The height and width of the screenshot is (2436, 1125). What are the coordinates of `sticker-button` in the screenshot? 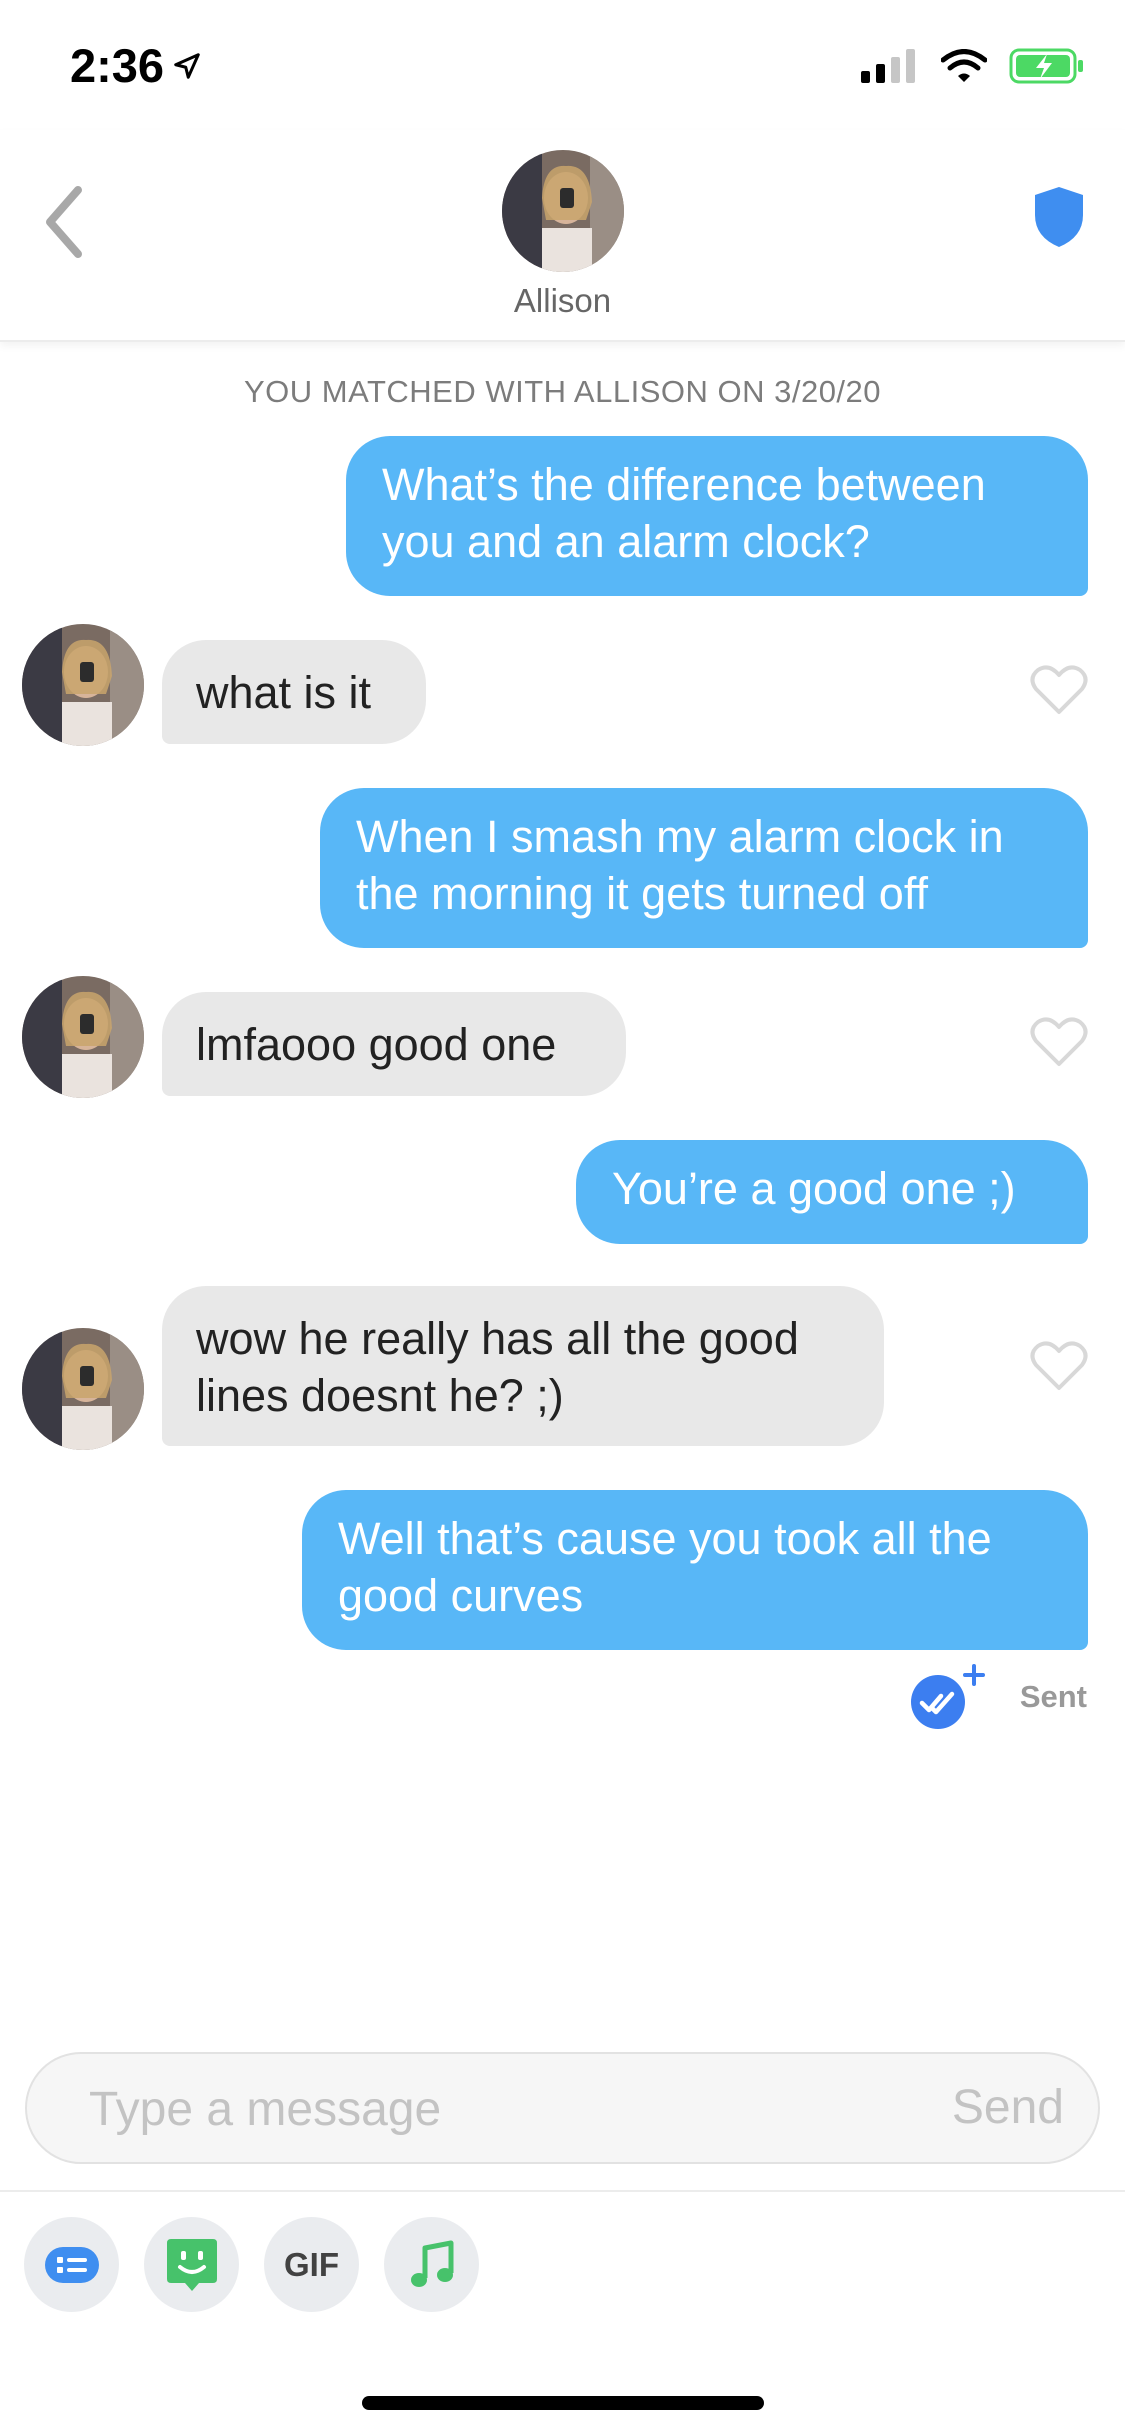 It's located at (191, 2264).